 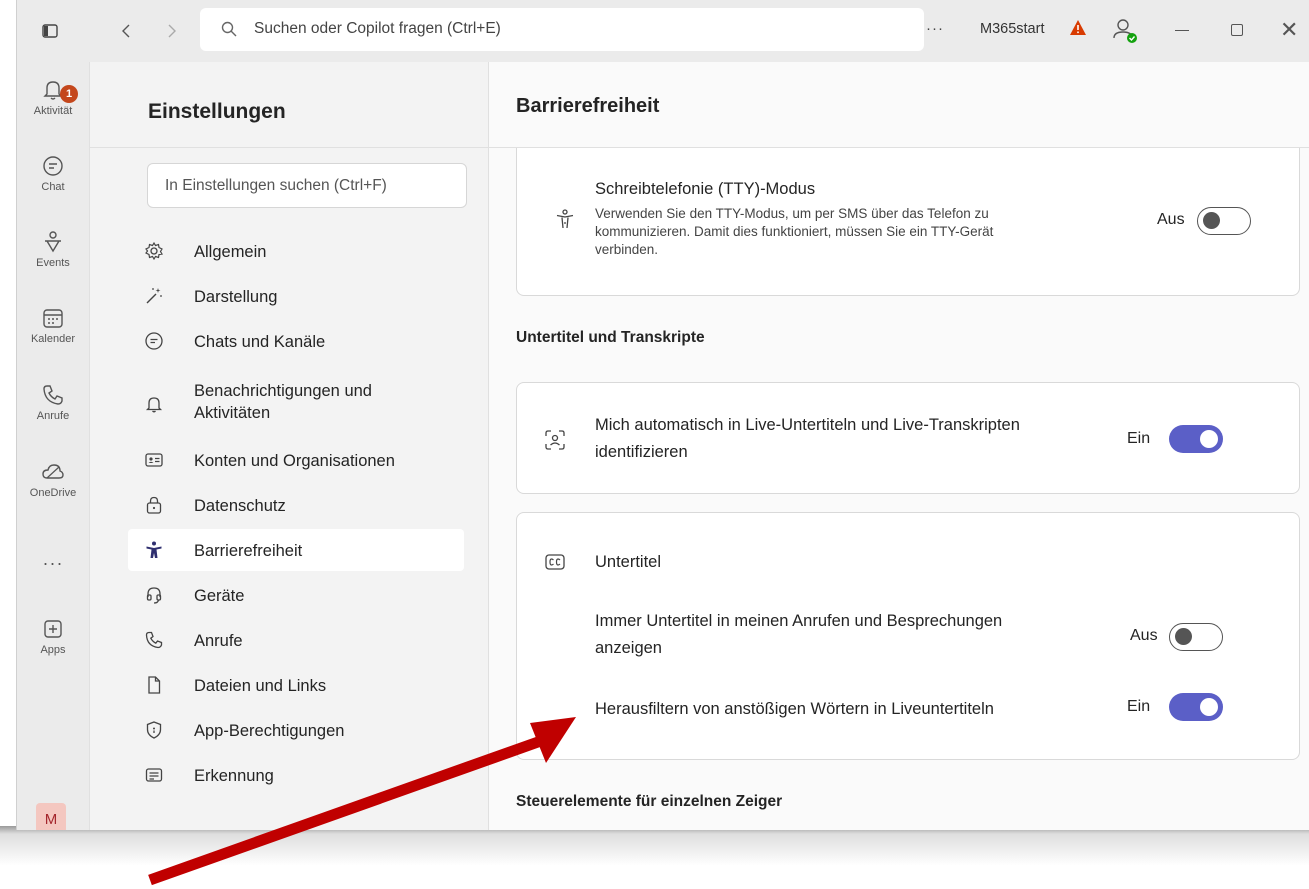 What do you see at coordinates (51, 816) in the screenshot?
I see `avatar: M` at bounding box center [51, 816].